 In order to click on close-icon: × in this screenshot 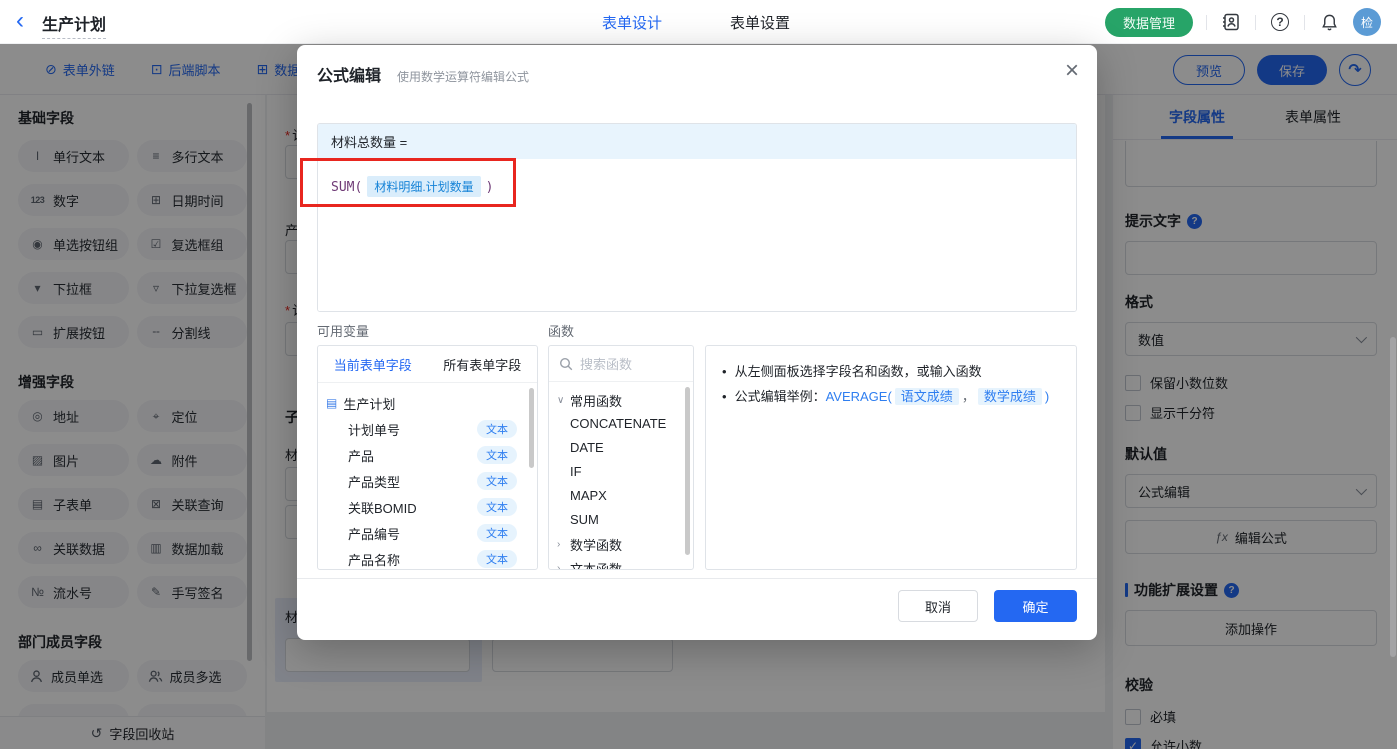, I will do `click(1072, 71)`.